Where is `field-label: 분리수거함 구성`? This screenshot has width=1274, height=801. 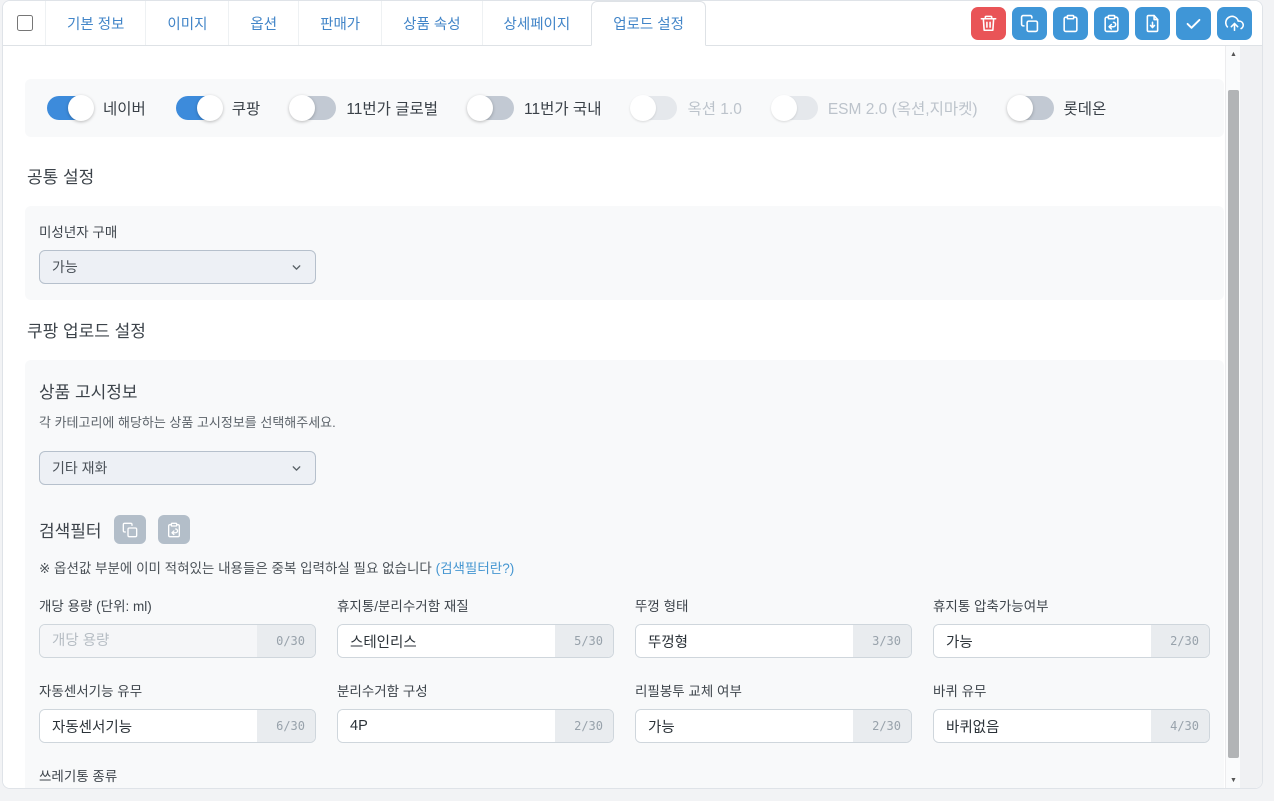 field-label: 분리수거함 구성 is located at coordinates (382, 691).